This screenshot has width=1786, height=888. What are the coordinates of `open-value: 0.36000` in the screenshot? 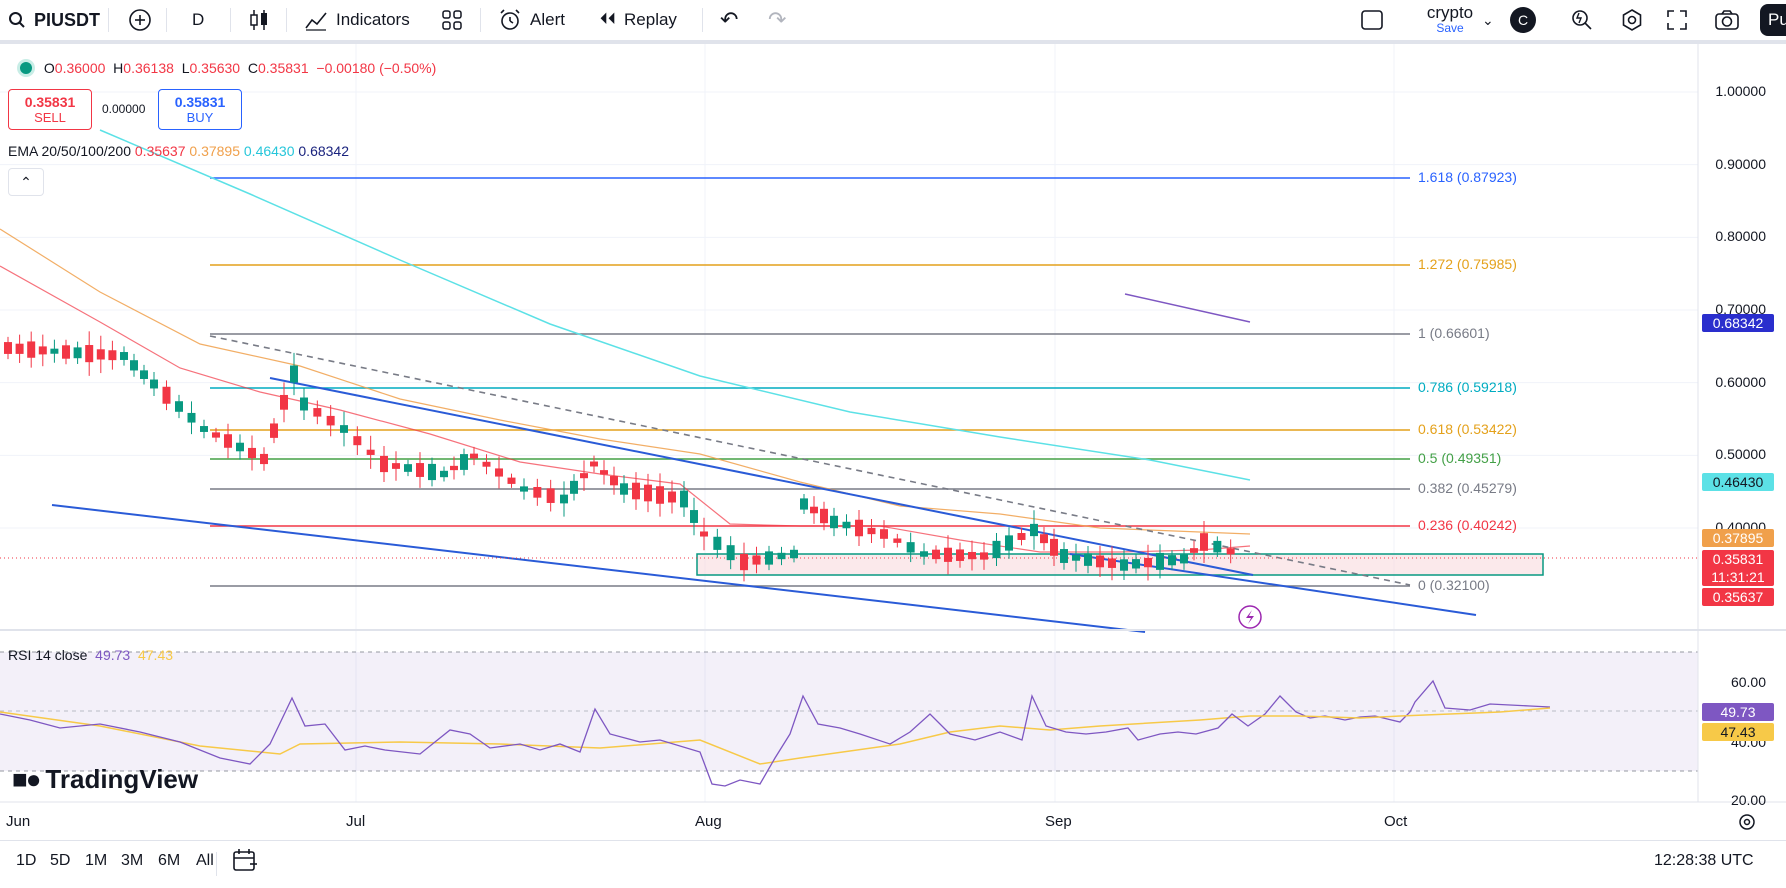 It's located at (80, 68).